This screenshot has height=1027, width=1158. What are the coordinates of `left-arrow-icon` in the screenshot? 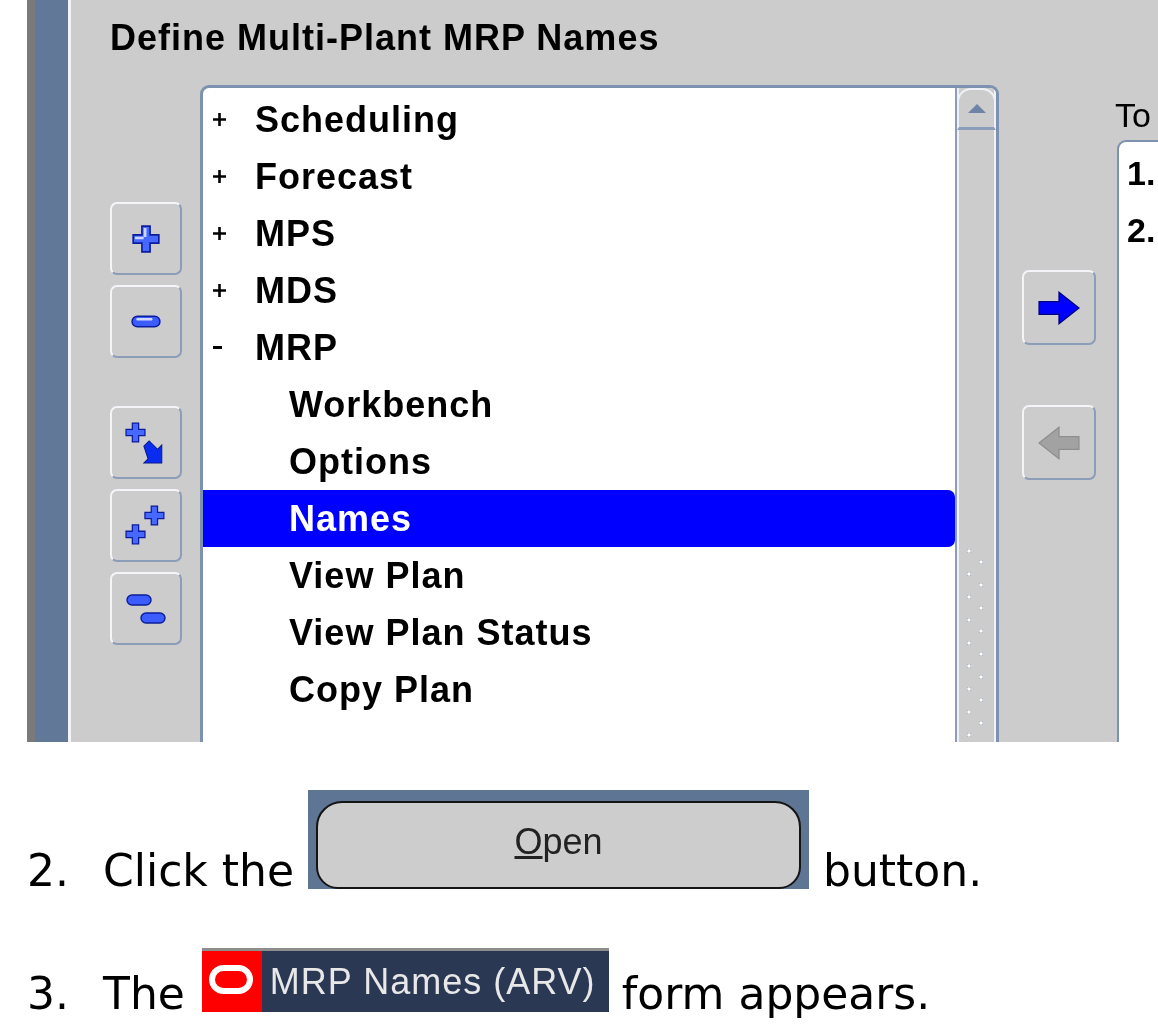 It's located at (1059, 442).